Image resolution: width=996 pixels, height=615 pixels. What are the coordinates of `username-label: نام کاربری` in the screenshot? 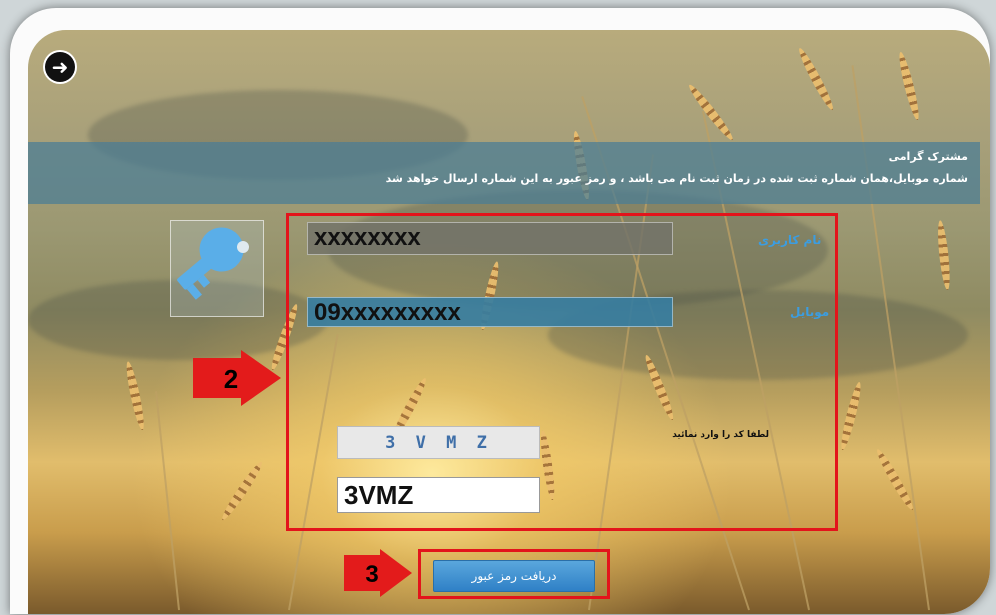 It's located at (790, 240).